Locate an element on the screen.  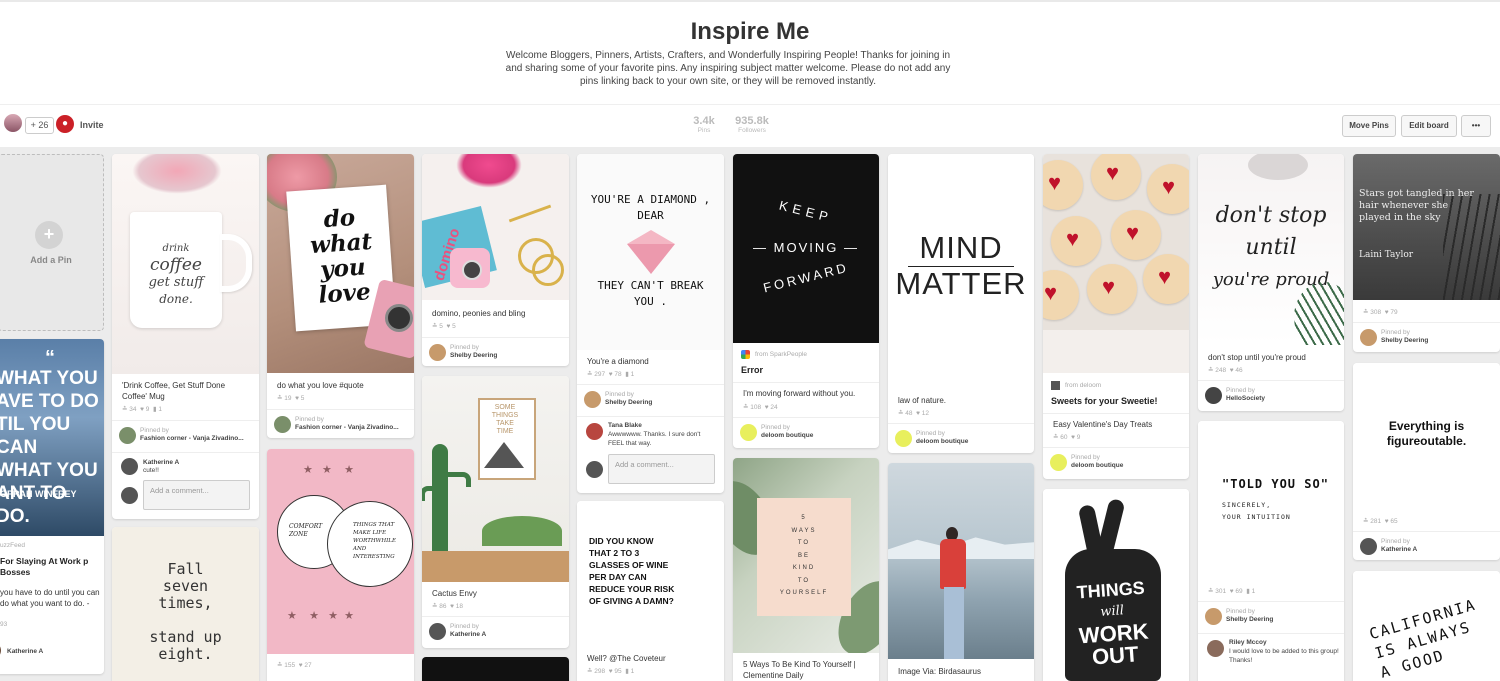
pin-source: from SparkPeople is located at coordinates (781, 354).